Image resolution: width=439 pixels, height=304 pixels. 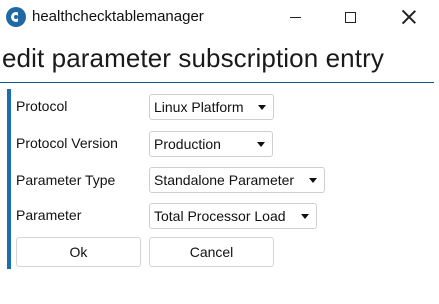 I want to click on close-icon, so click(x=409, y=17).